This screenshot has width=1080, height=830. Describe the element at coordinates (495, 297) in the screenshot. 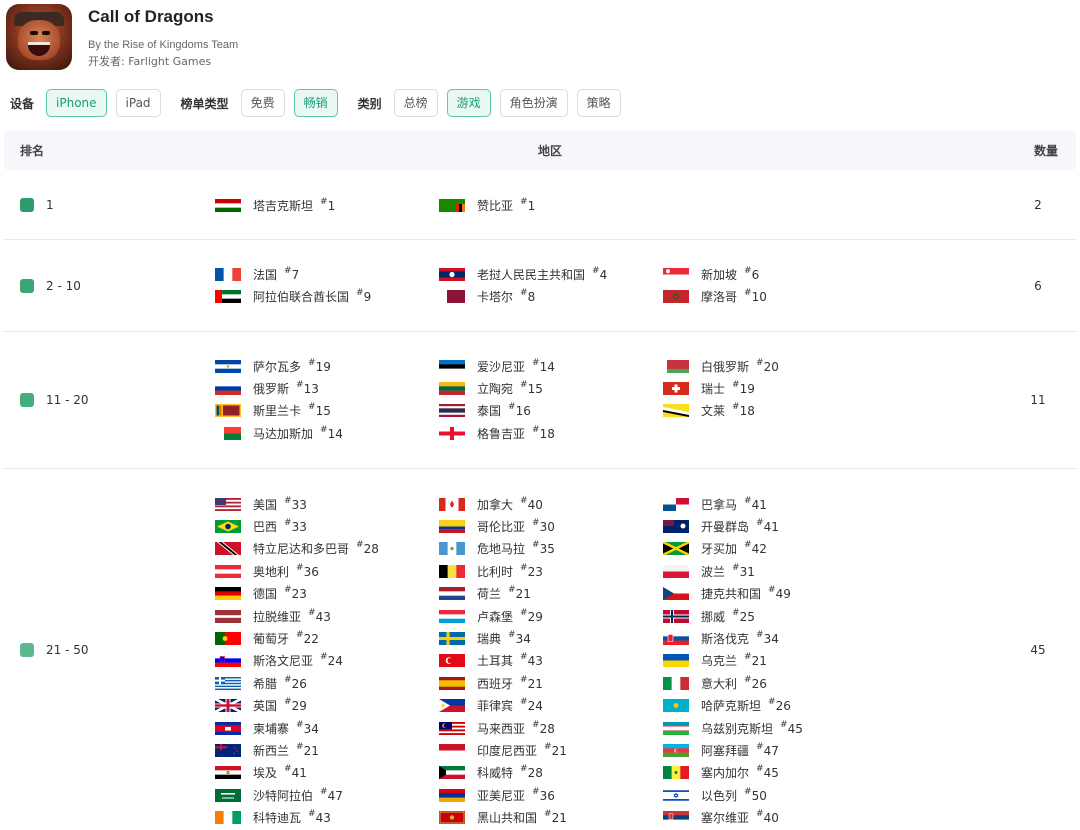

I see `region-name: 卡塔尔` at that location.